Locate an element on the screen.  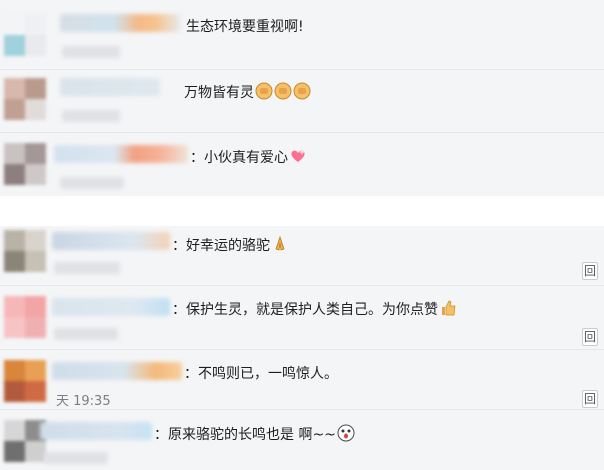
pray-emoji-icon is located at coordinates (279, 244).